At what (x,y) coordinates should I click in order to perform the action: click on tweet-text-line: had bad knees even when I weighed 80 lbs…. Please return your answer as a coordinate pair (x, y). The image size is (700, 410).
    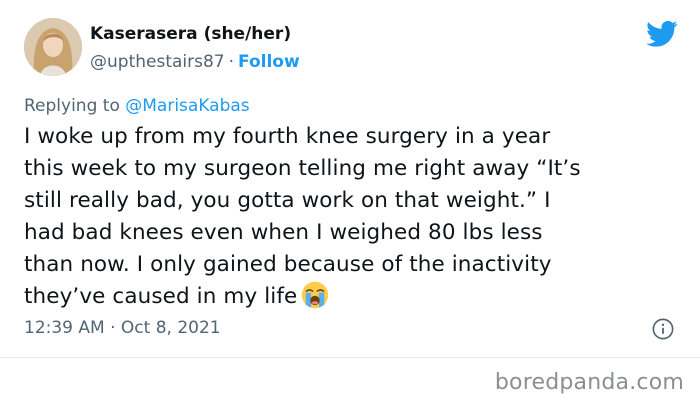
    Looking at the image, I should click on (283, 232).